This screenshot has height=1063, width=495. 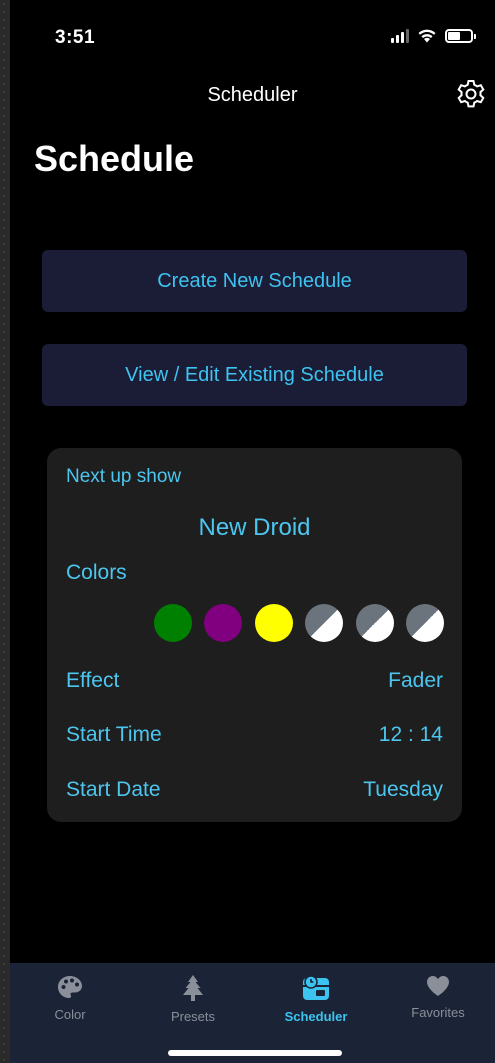 What do you see at coordinates (403, 789) in the screenshot?
I see `start-date-value: Tuesday` at bounding box center [403, 789].